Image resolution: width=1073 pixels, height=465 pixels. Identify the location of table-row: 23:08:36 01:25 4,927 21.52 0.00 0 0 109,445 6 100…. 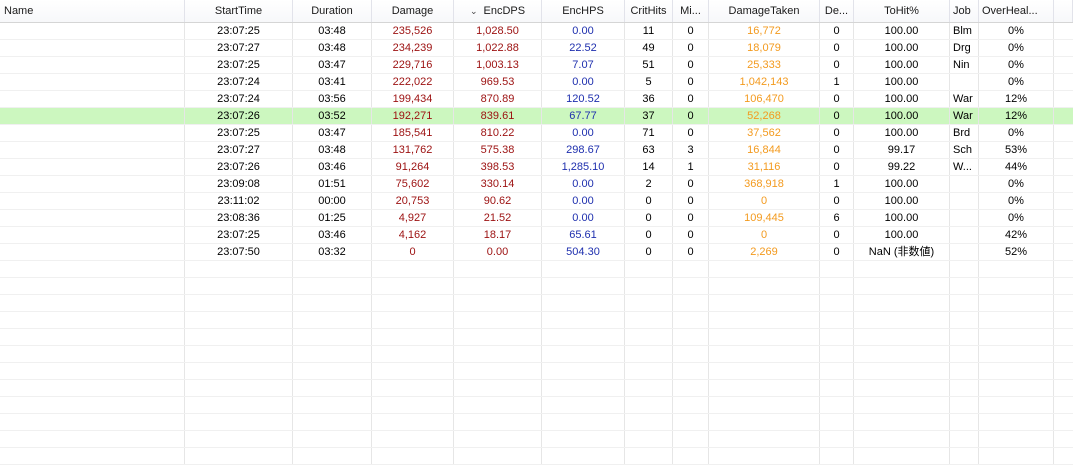
(536, 218).